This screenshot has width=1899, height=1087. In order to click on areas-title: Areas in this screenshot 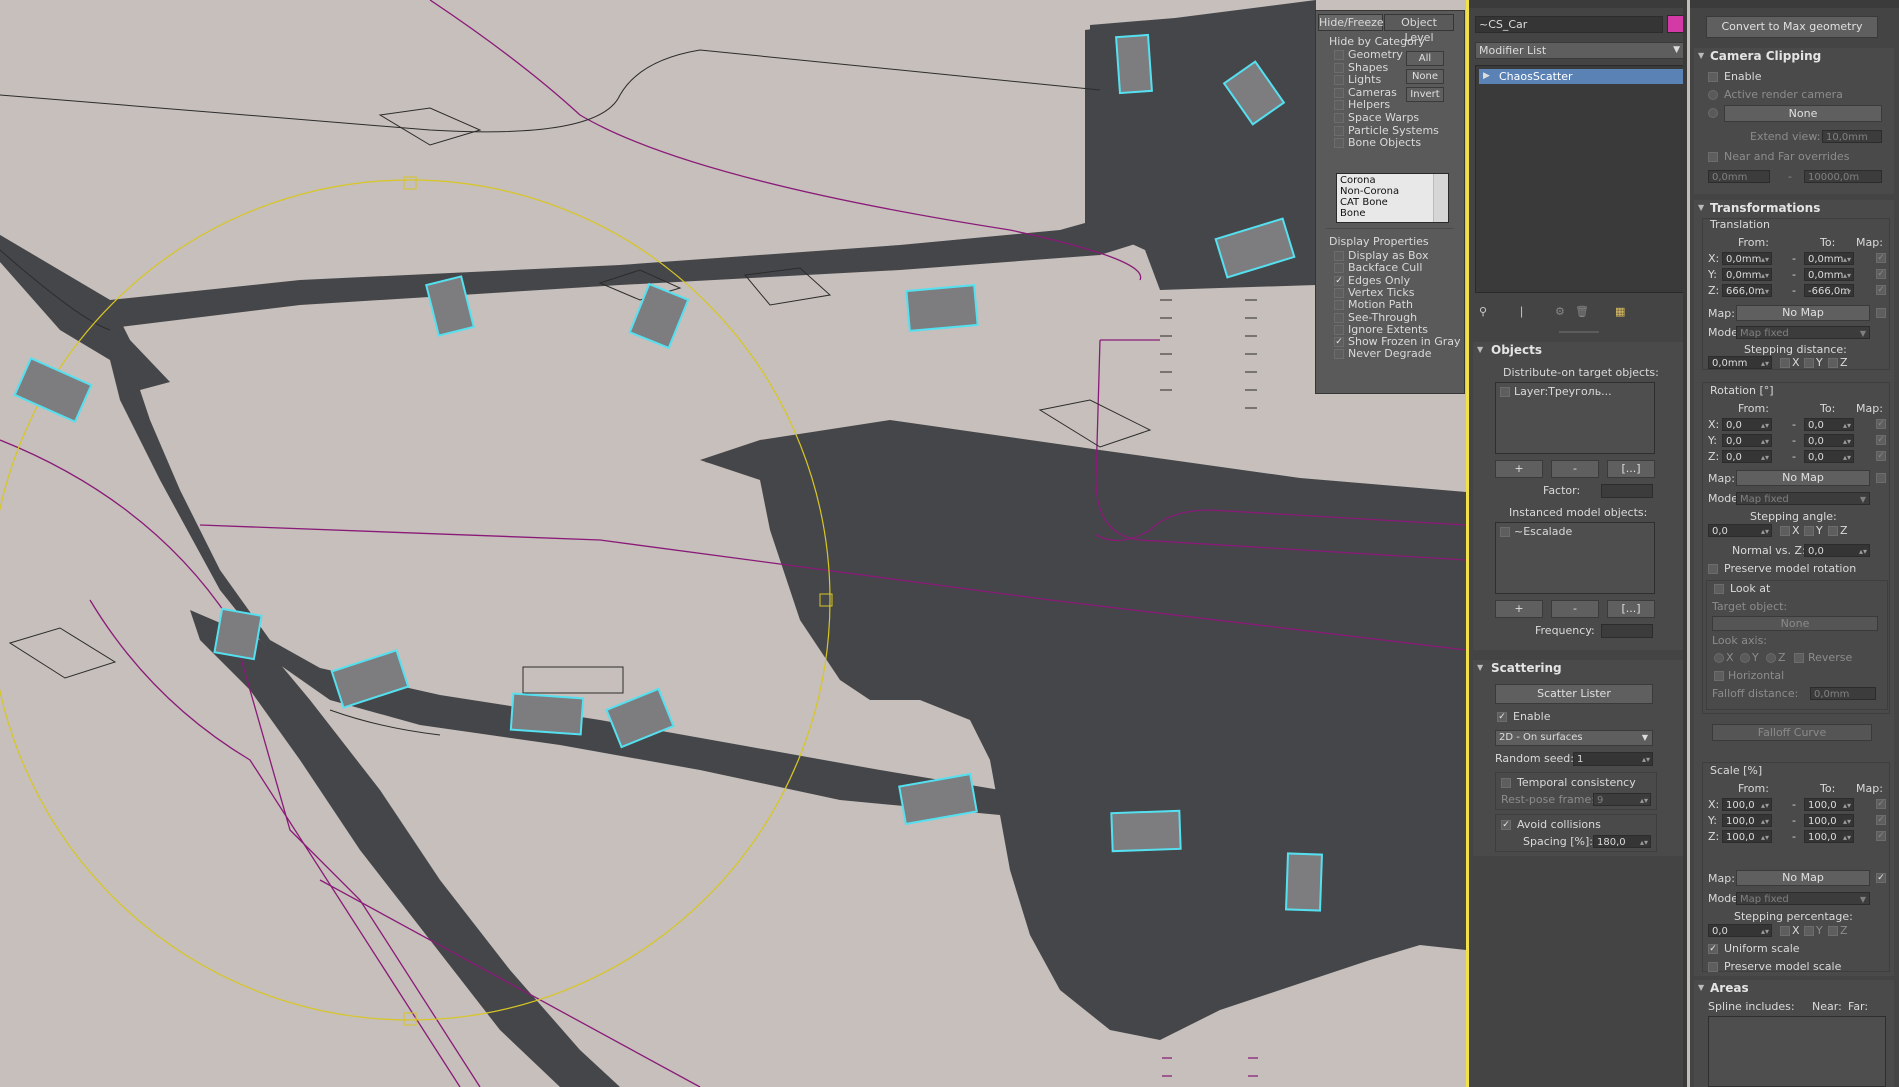, I will do `click(1729, 988)`.